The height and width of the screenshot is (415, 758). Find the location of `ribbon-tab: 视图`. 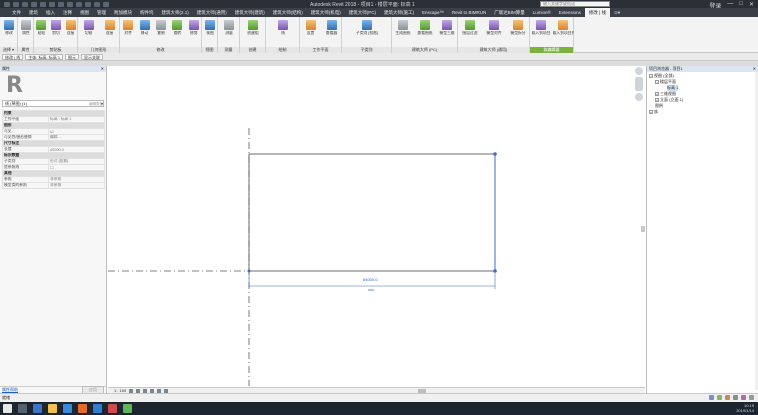

ribbon-tab: 视图 is located at coordinates (84, 12).